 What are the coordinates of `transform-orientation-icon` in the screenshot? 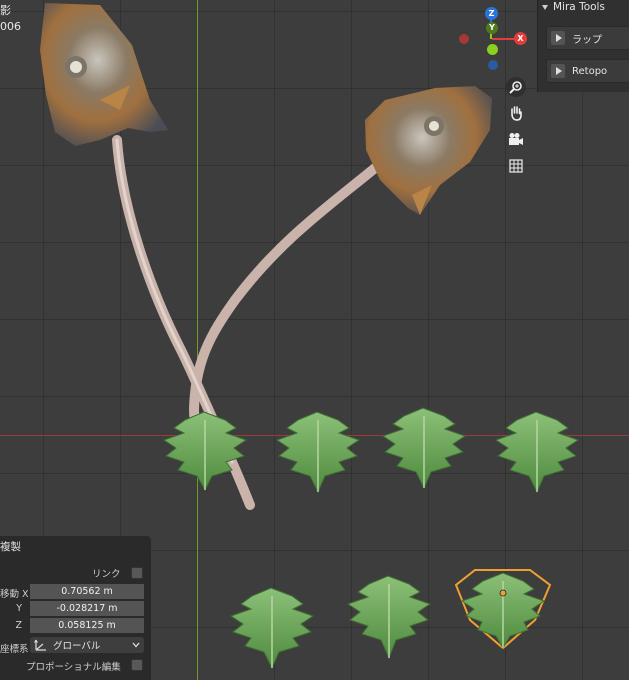 It's located at (40, 645).